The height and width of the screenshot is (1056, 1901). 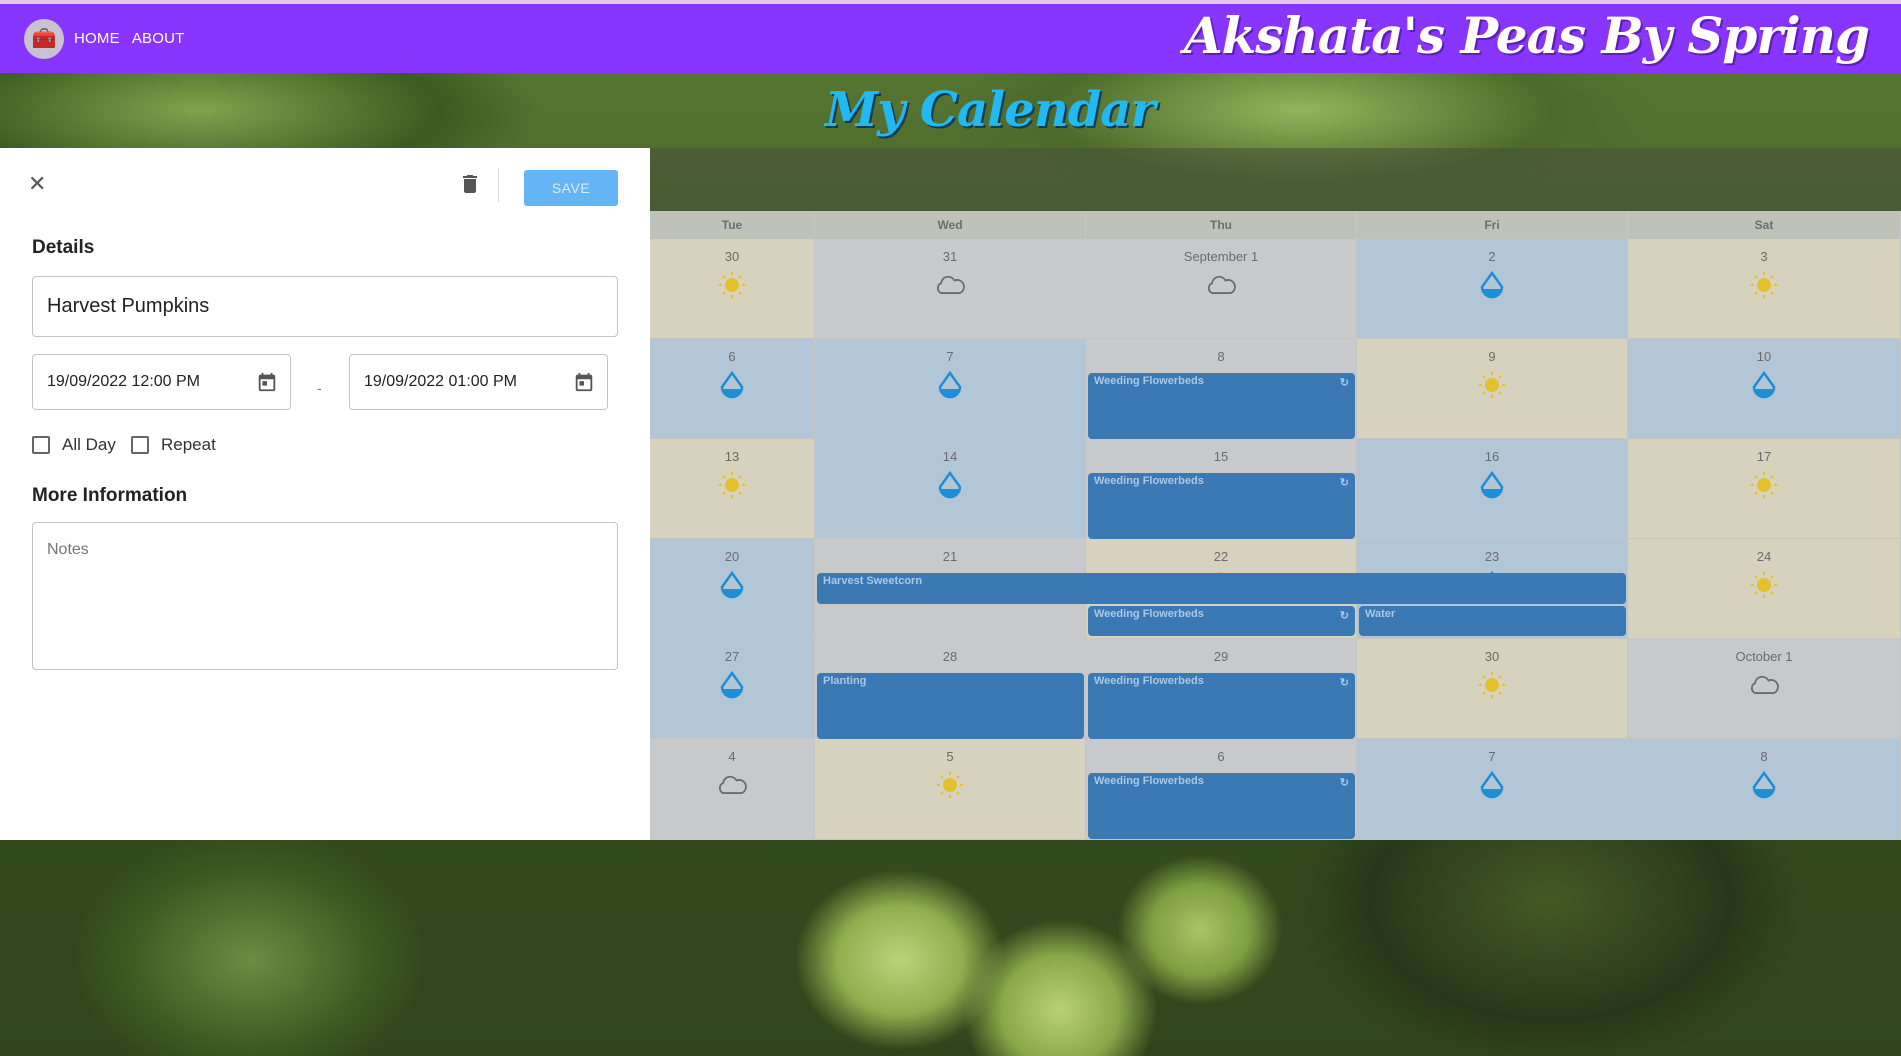 I want to click on day-number: 4, so click(x=732, y=756).